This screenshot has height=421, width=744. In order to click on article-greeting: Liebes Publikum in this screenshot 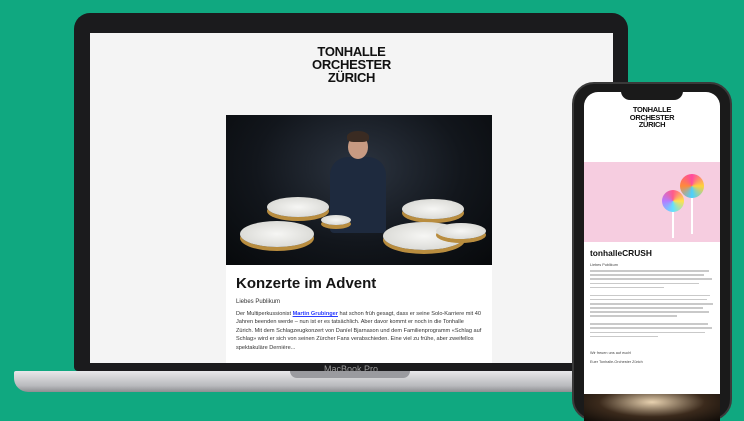, I will do `click(258, 302)`.